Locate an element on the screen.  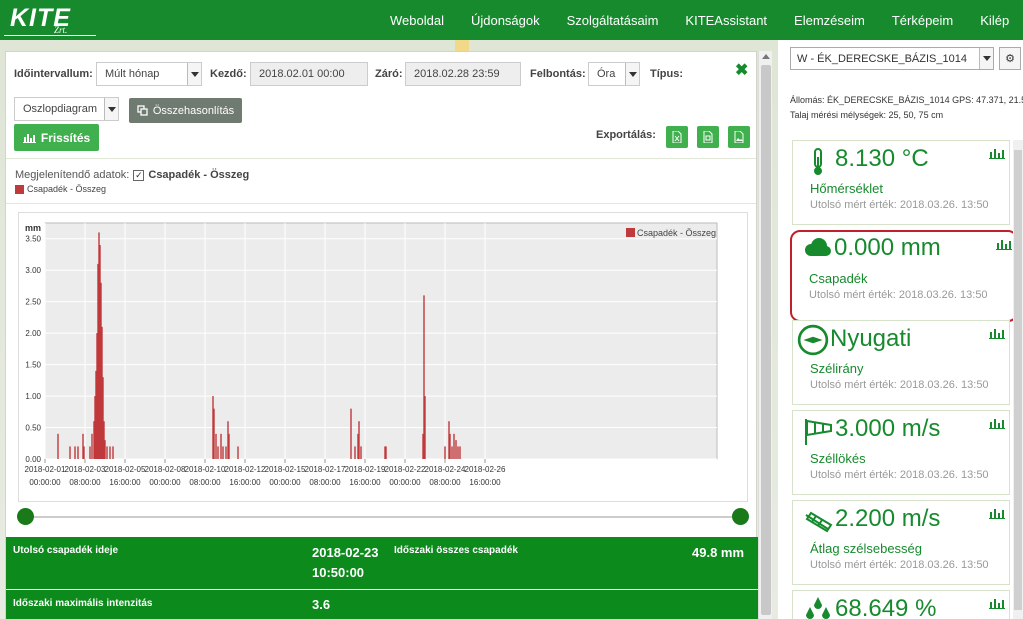
card-humidity: 68.649 % is located at coordinates (901, 604).